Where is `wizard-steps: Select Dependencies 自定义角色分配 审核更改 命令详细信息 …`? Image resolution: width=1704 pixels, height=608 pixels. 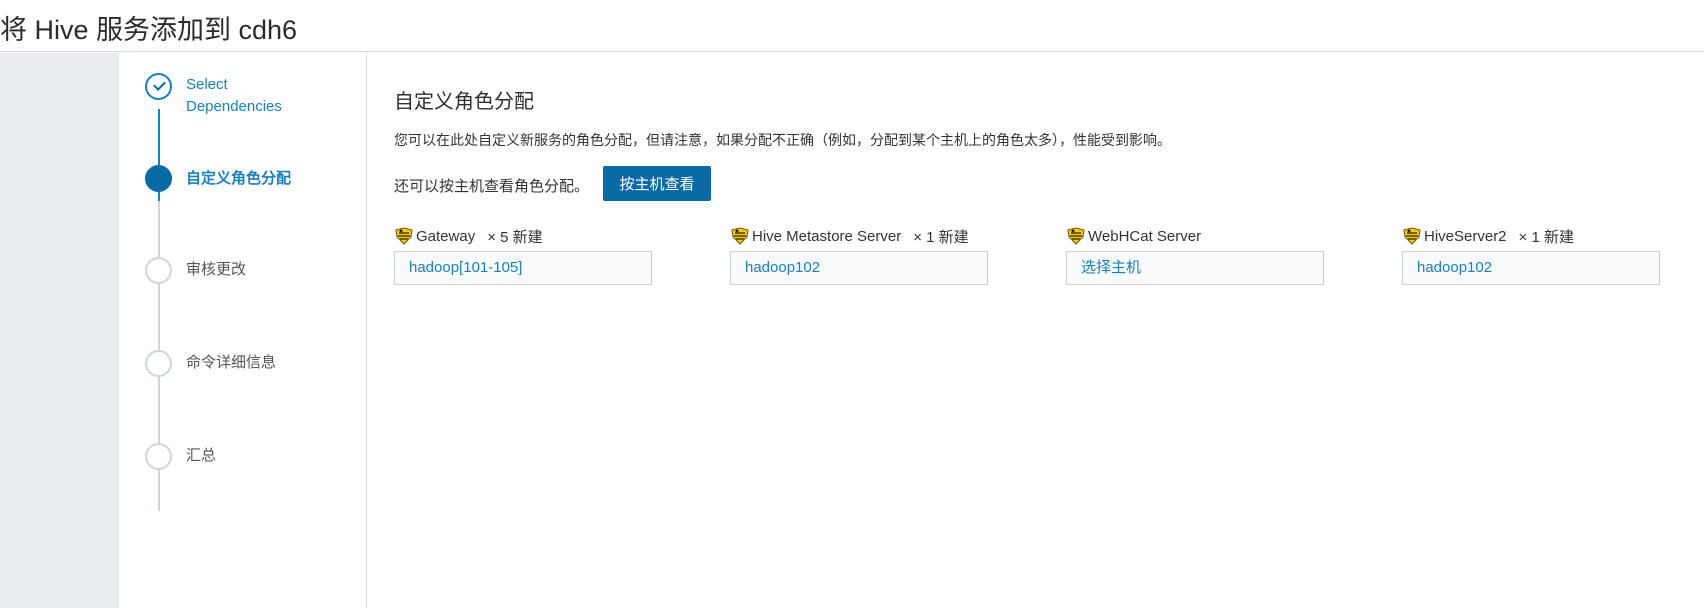
wizard-steps: Select Dependencies 自定义角色分配 审核更改 命令详细信息 … is located at coordinates (243, 330).